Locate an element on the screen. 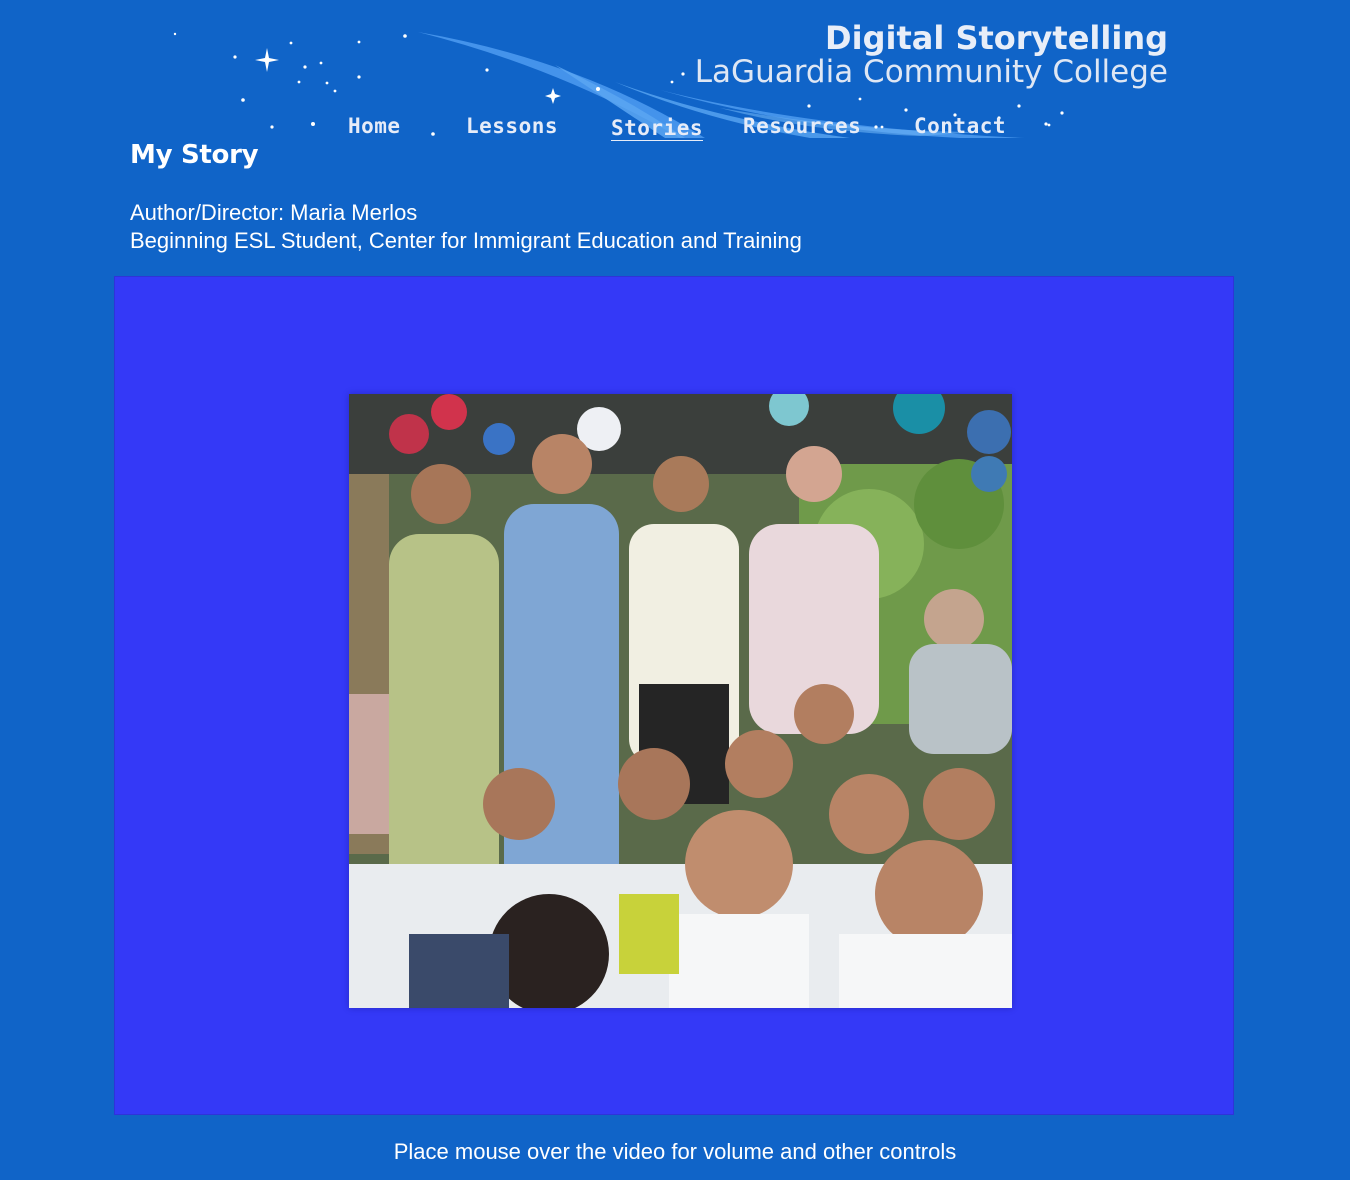  site-title-main: Digital Storytelling is located at coordinates (996, 38).